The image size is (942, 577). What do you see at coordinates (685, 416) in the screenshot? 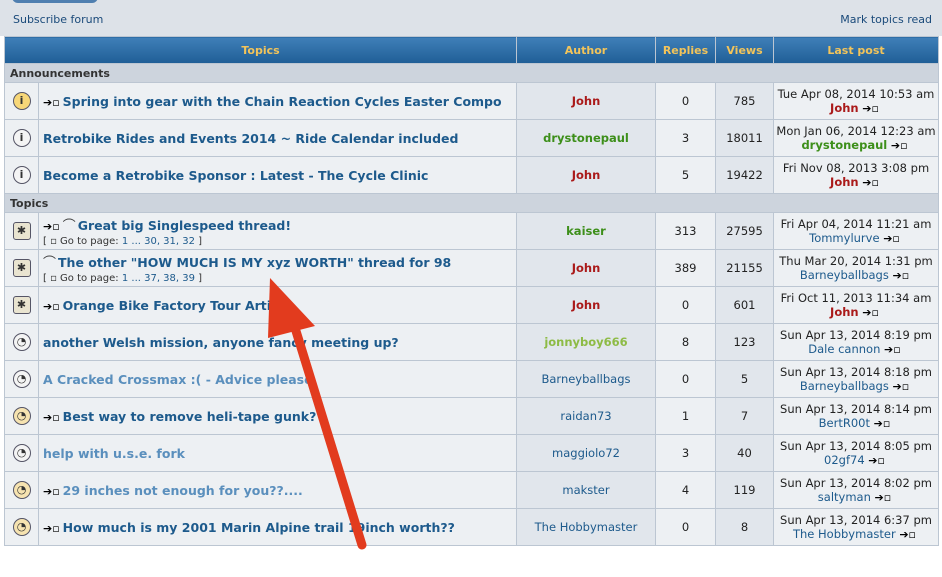
I see `replies-count: 1` at bounding box center [685, 416].